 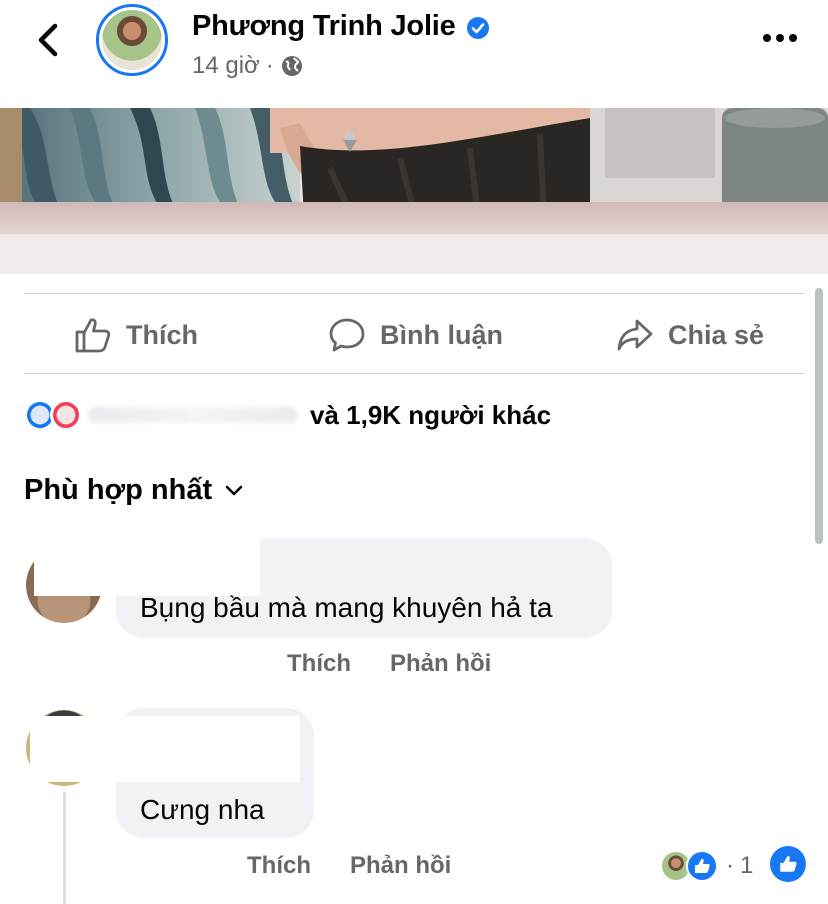 I want to click on love-reaction-icon, so click(x=66, y=415).